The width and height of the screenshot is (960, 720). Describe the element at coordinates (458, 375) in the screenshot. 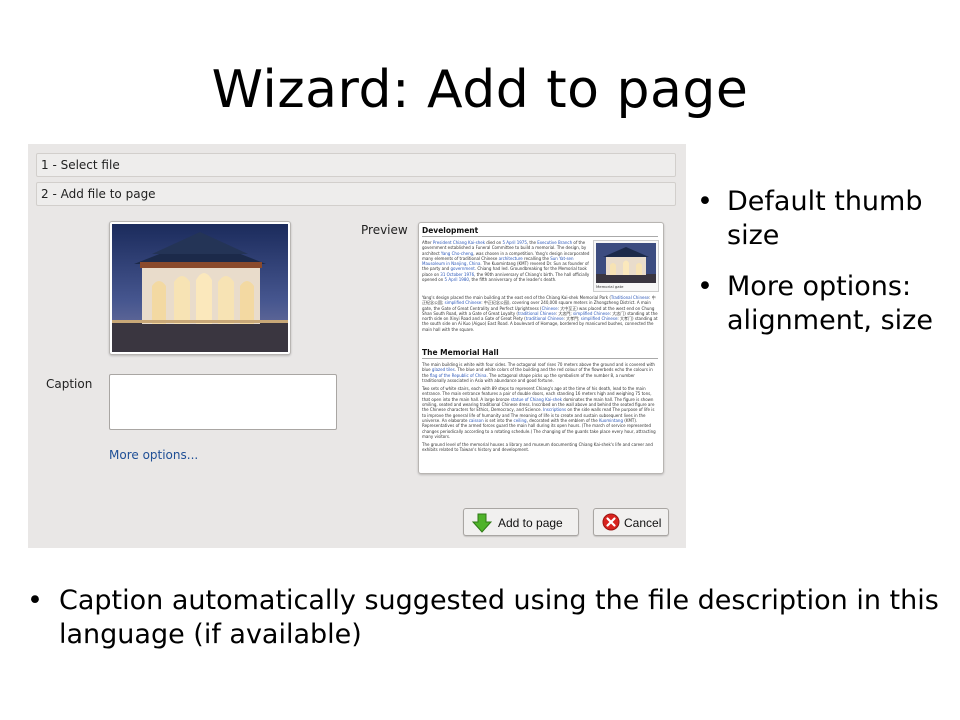

I see `preview-link: flag of the Republic of China` at that location.